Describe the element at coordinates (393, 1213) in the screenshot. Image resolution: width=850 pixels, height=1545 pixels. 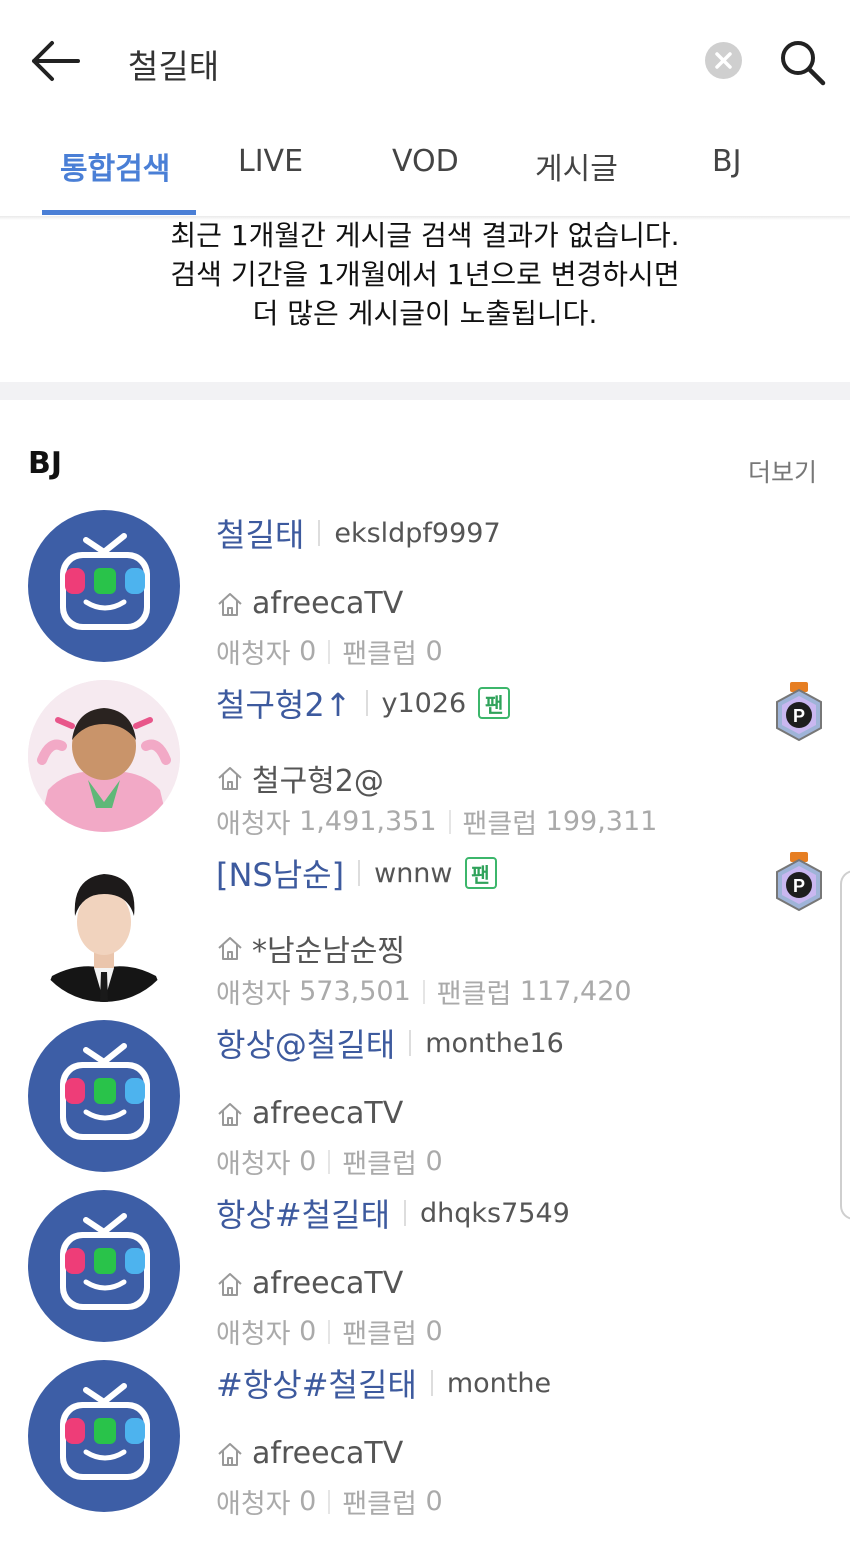
I see `bj-name-row: 항상#철길태 dhqks7549` at that location.